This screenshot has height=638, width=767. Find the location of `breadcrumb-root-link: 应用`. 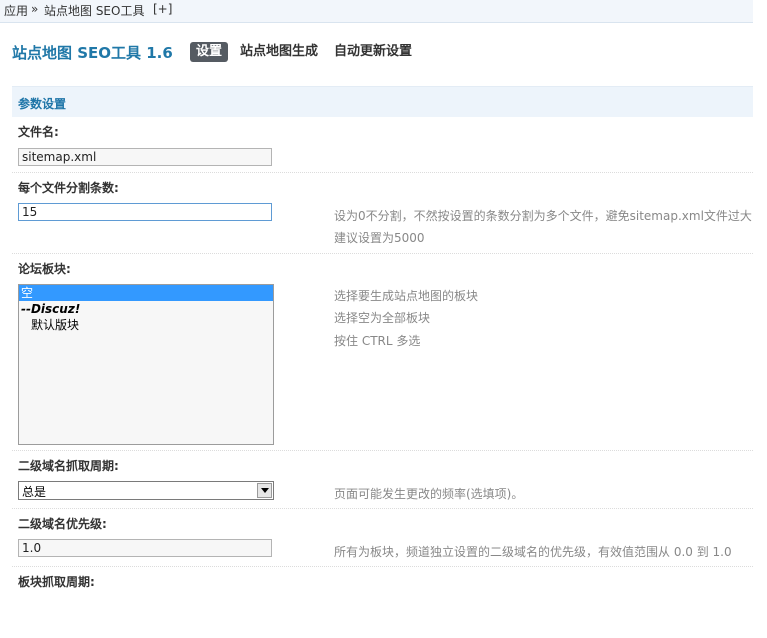

breadcrumb-root-link: 应用 is located at coordinates (16, 10).